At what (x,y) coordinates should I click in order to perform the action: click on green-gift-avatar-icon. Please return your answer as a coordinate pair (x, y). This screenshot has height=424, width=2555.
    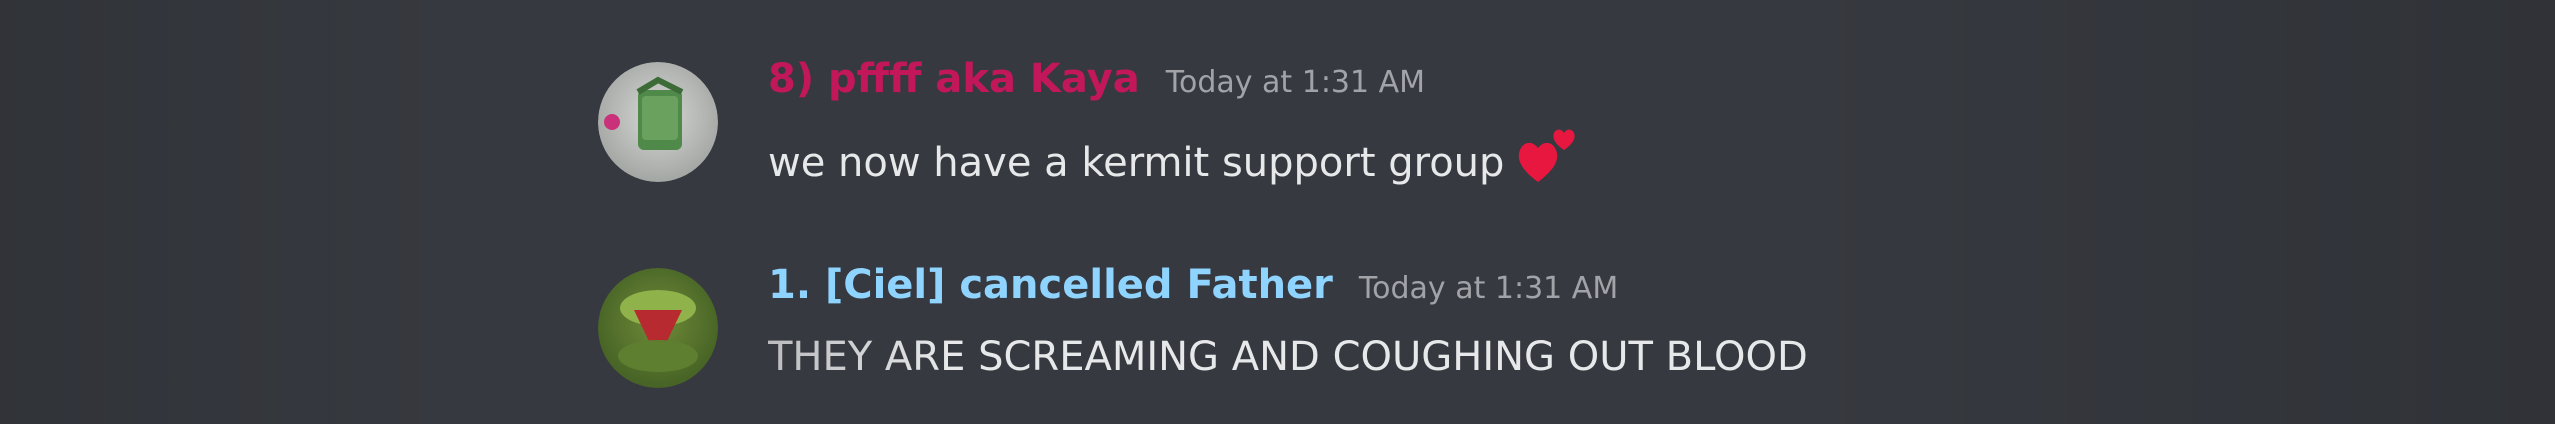
    Looking at the image, I should click on (658, 122).